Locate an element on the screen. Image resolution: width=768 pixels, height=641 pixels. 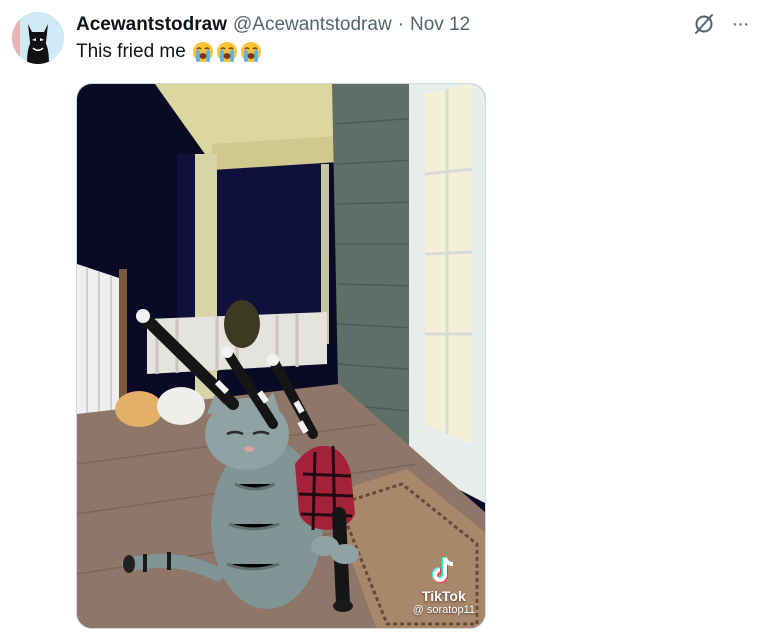
emoji-group is located at coordinates (227, 52).